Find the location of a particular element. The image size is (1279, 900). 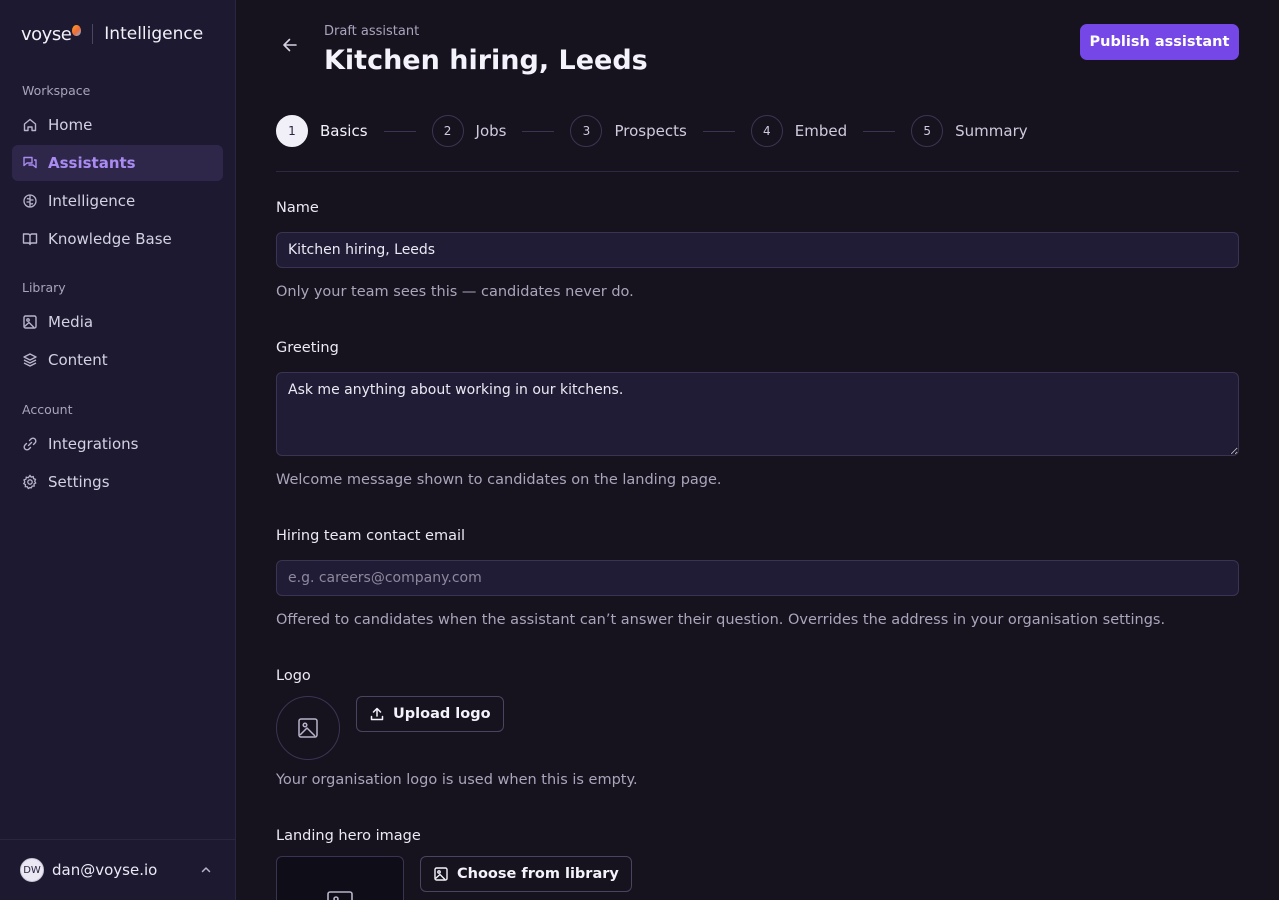

brain-icon is located at coordinates (30, 201).